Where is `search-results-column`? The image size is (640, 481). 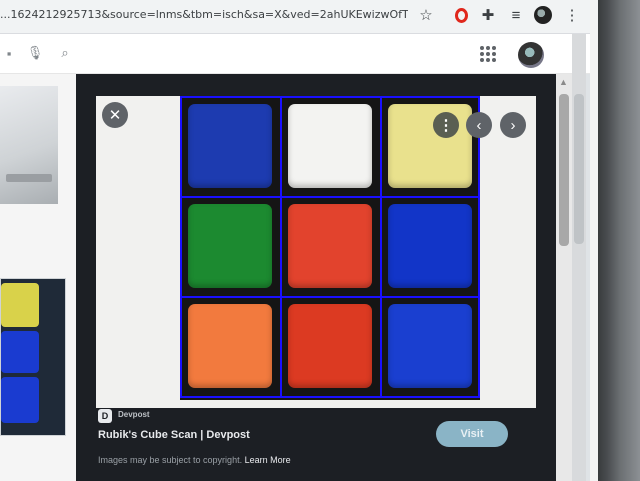 search-results-column is located at coordinates (38, 277).